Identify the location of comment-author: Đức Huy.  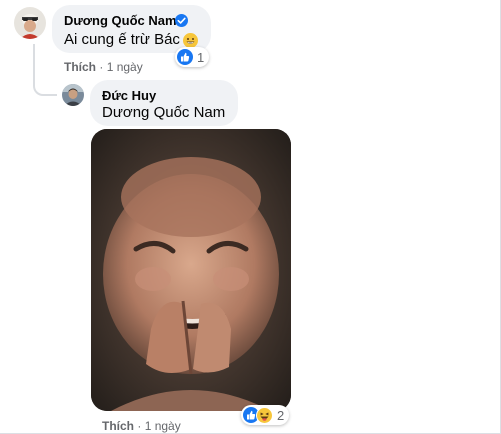
(129, 95).